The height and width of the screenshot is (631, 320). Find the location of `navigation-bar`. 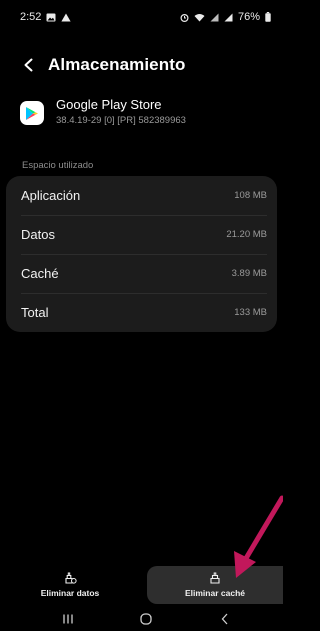

navigation-bar is located at coordinates (141, 618).